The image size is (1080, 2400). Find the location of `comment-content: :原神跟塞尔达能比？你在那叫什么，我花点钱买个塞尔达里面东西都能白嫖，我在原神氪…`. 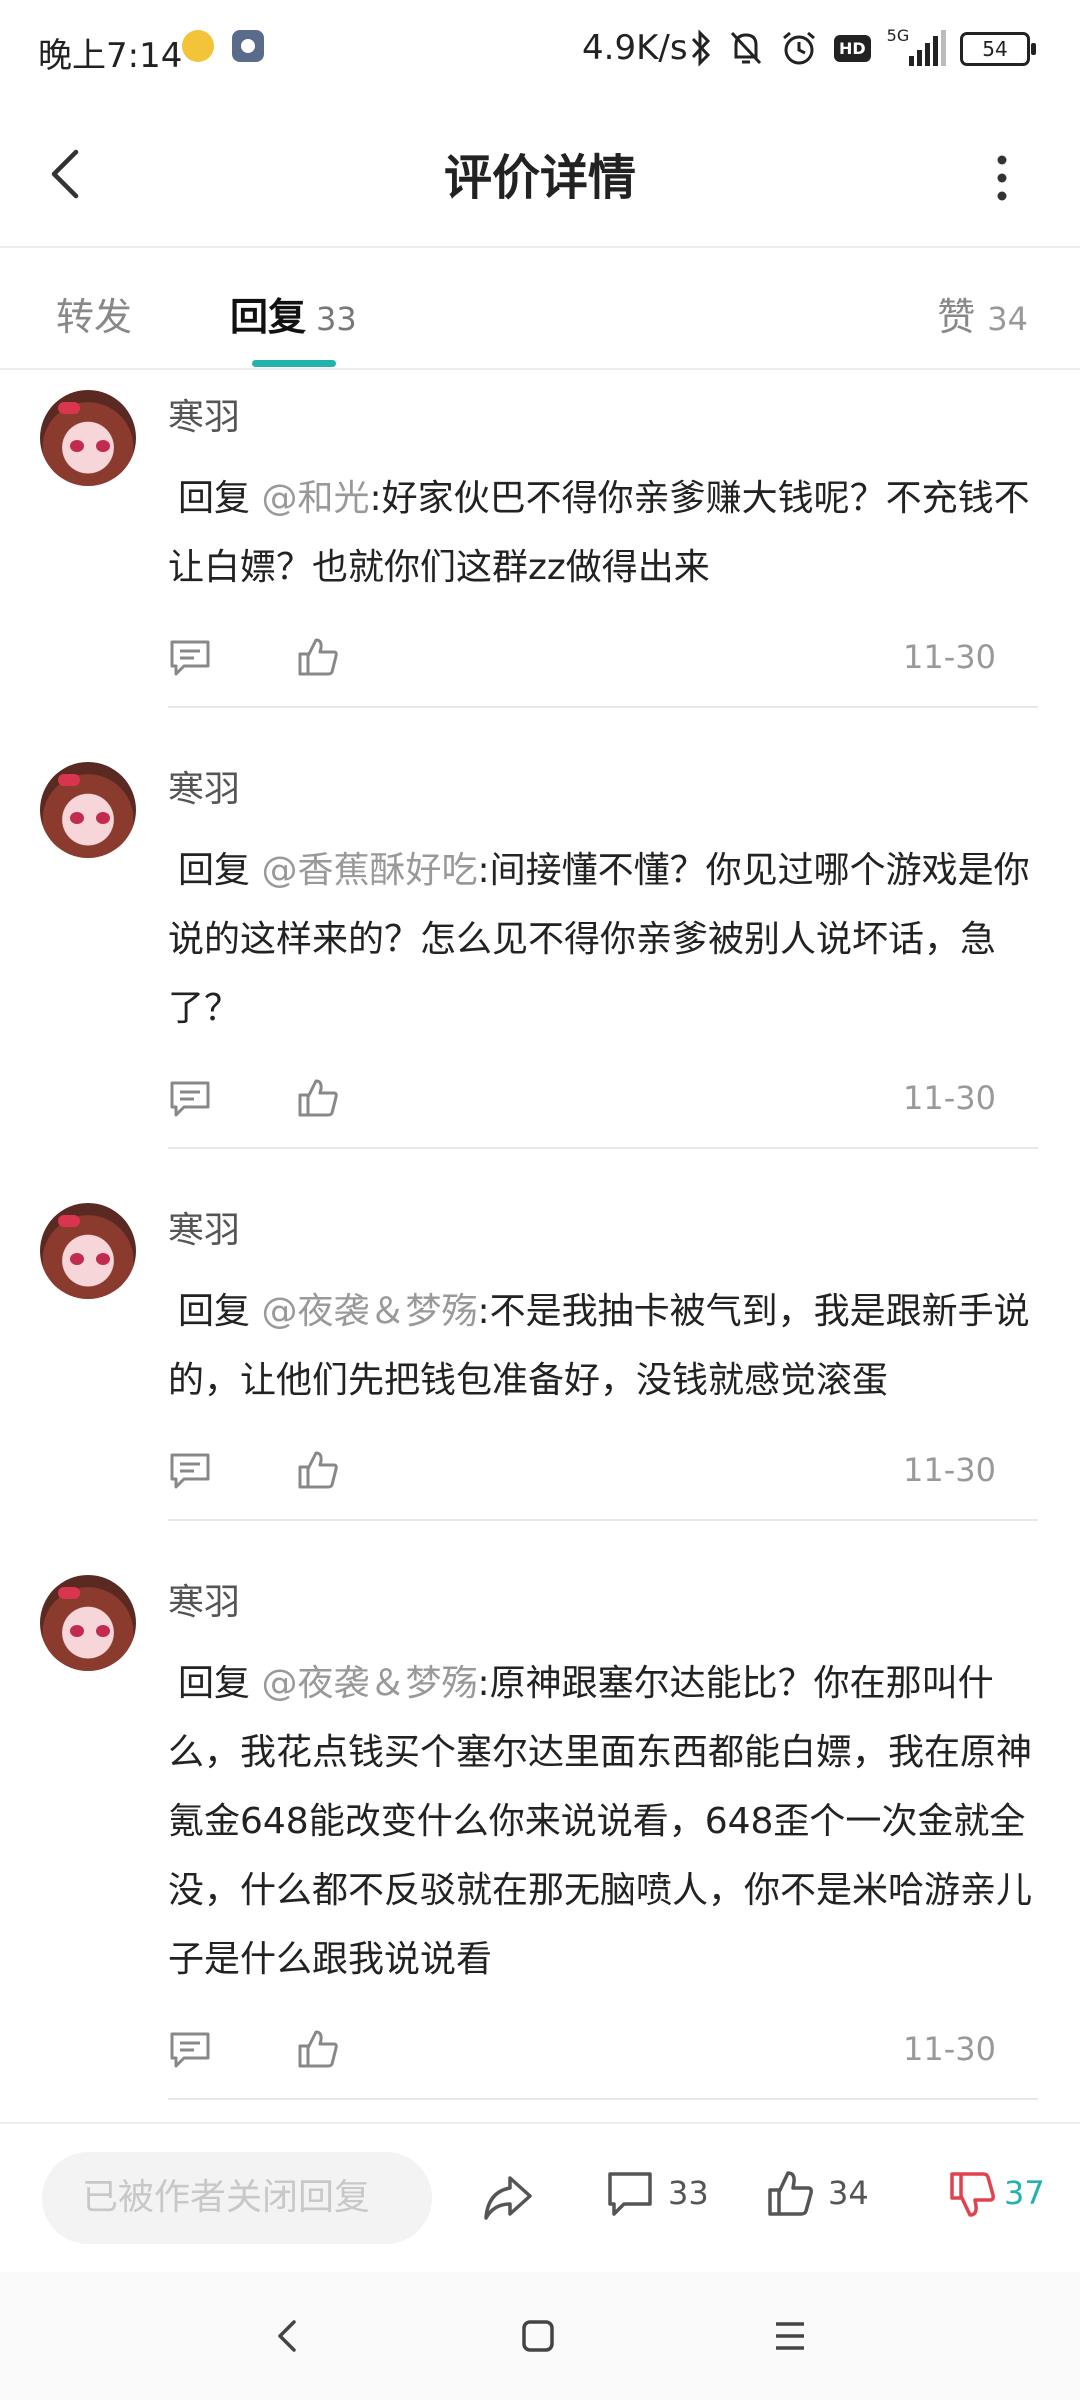

comment-content: :原神跟塞尔达能比？你在那叫什么，我花点钱买个塞尔达里面东西都能白嫖，我在原神氪… is located at coordinates (600, 1821).